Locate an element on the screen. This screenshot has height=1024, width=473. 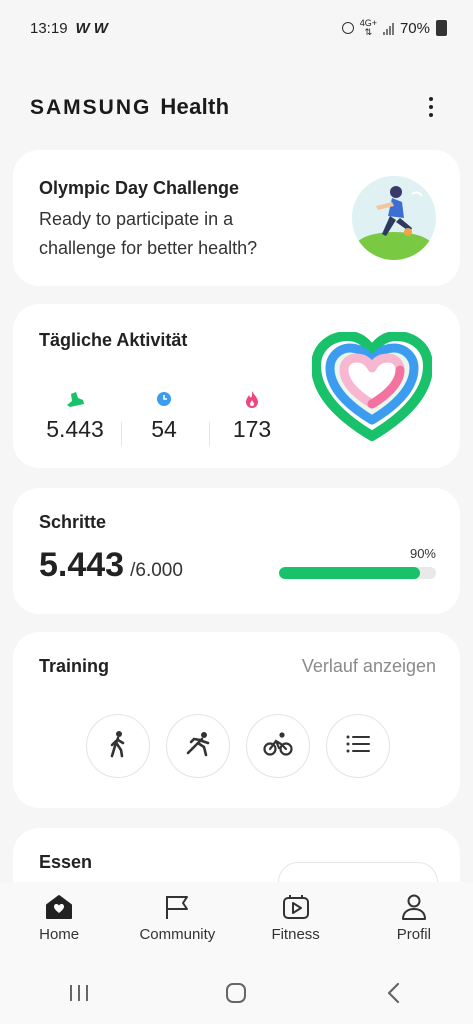
clock-icon is located at coordinates (164, 399).